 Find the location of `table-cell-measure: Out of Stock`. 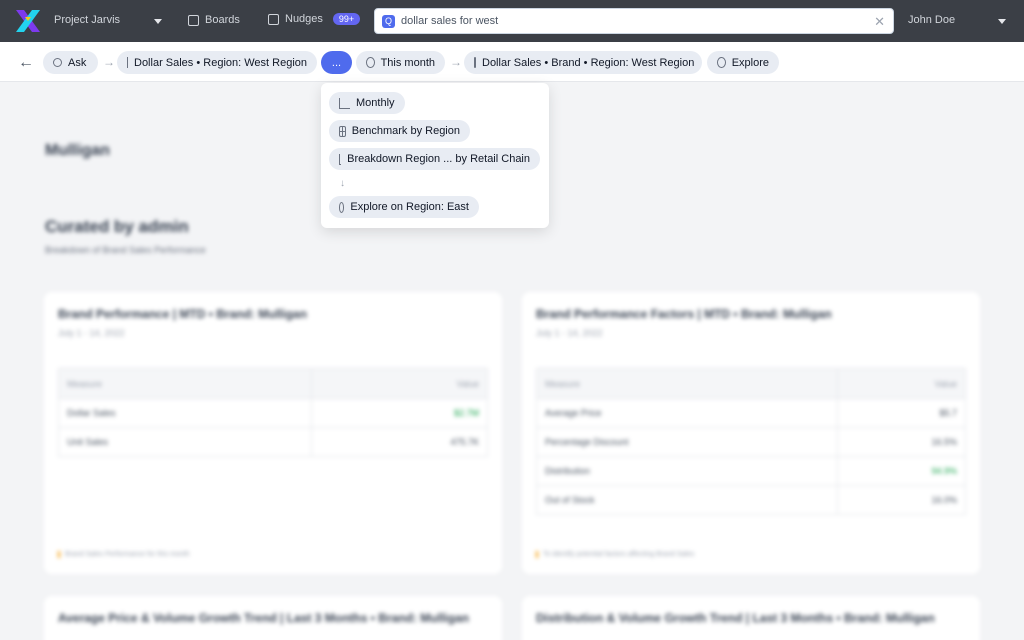

table-cell-measure: Out of Stock is located at coordinates (687, 500).